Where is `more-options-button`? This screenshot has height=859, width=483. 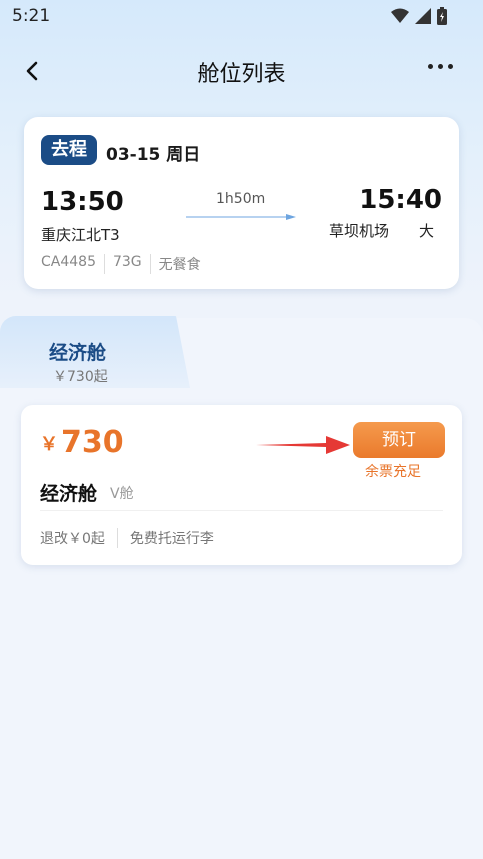
more-options-button is located at coordinates (440, 66).